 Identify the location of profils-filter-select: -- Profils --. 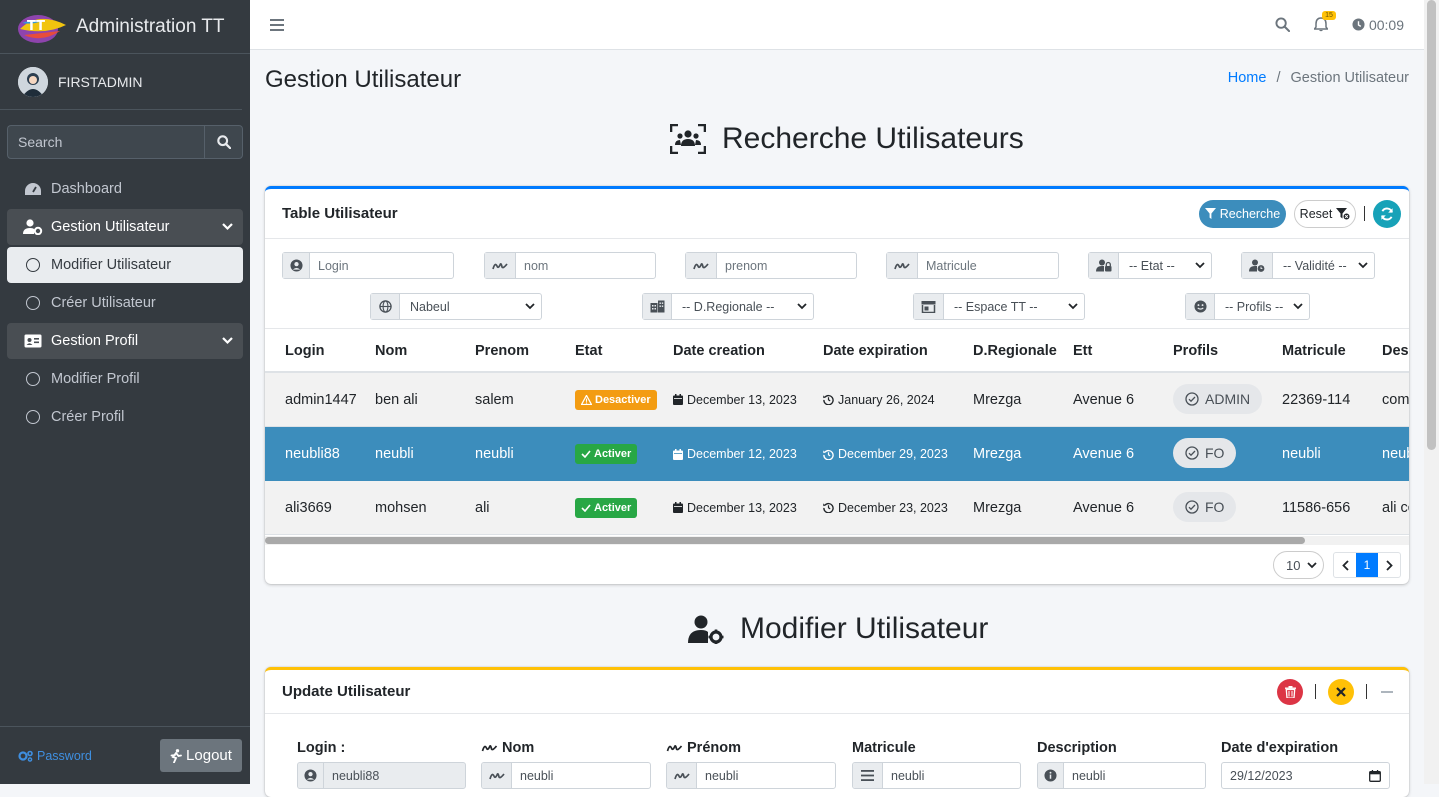
(1262, 306).